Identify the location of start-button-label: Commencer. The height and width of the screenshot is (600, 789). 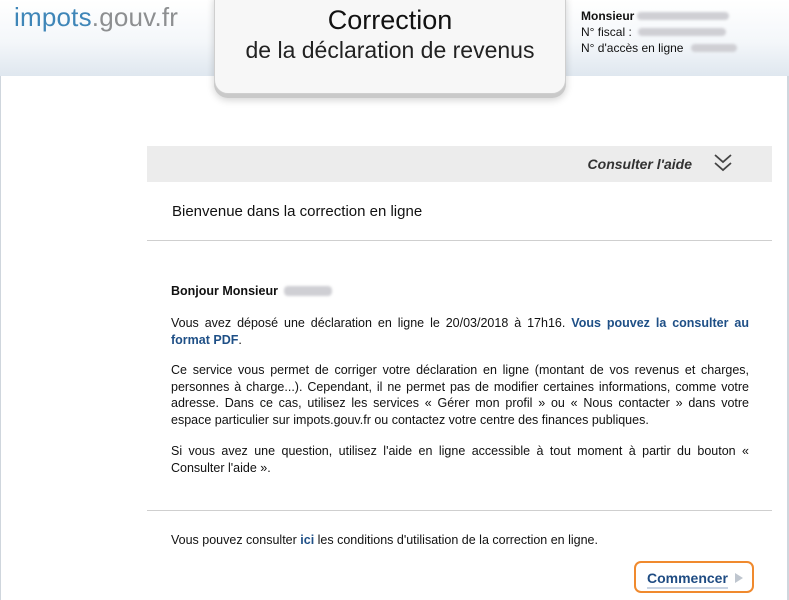
(687, 579).